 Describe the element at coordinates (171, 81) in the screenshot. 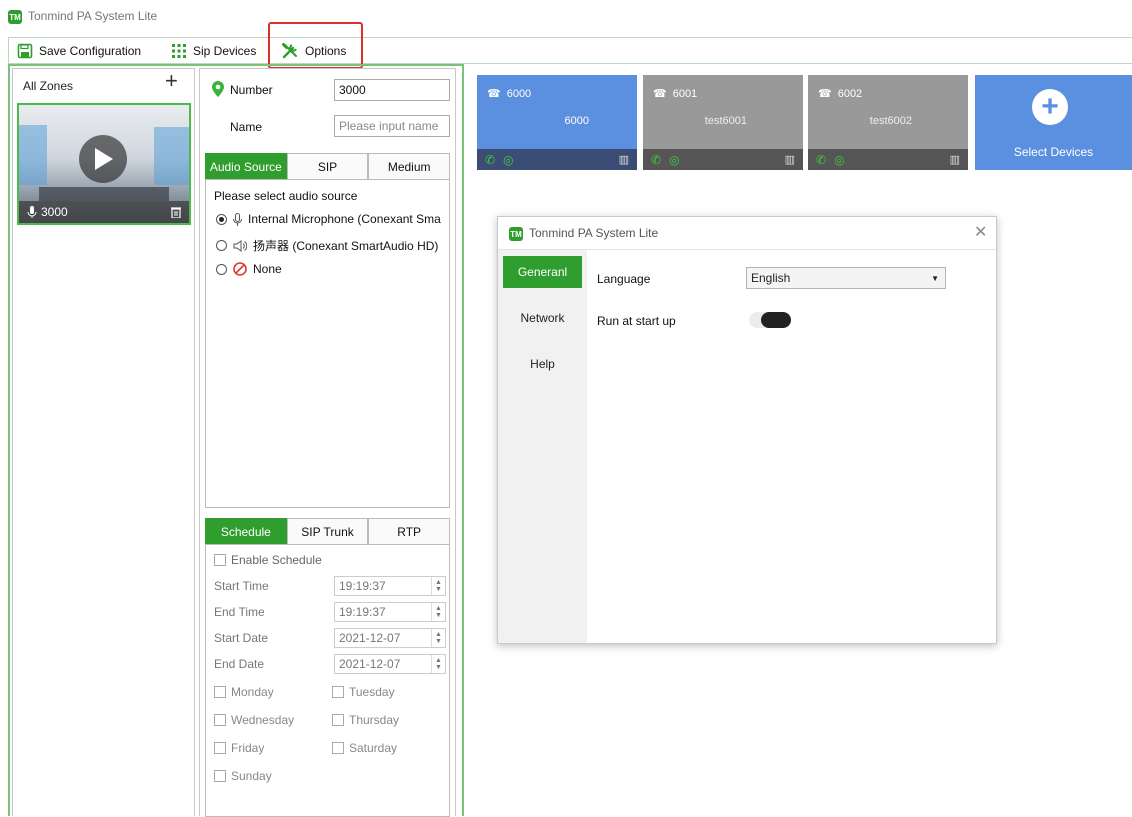

I see `add-zone-button: +` at that location.